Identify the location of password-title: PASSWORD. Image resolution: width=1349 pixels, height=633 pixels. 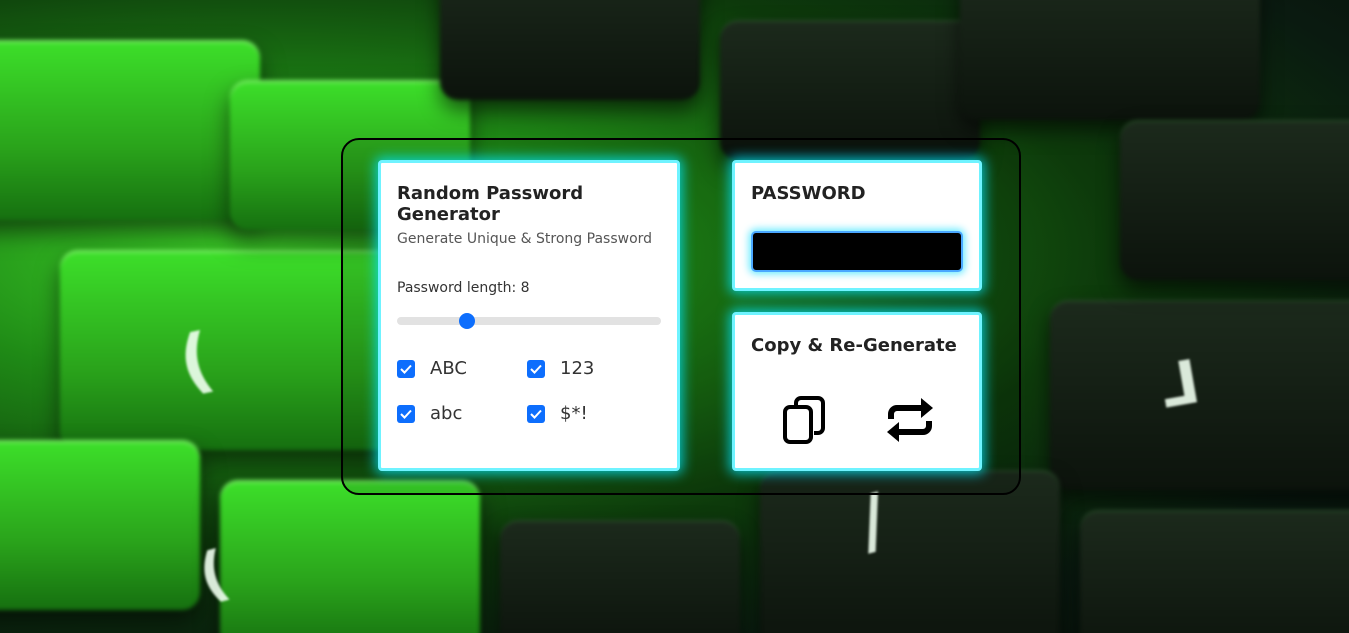
(808, 193).